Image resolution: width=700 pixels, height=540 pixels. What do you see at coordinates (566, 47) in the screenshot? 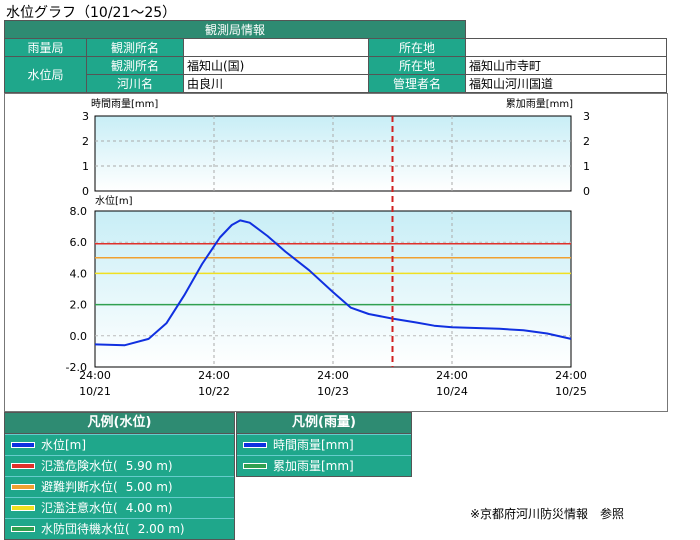
I see `rain-location-value` at bounding box center [566, 47].